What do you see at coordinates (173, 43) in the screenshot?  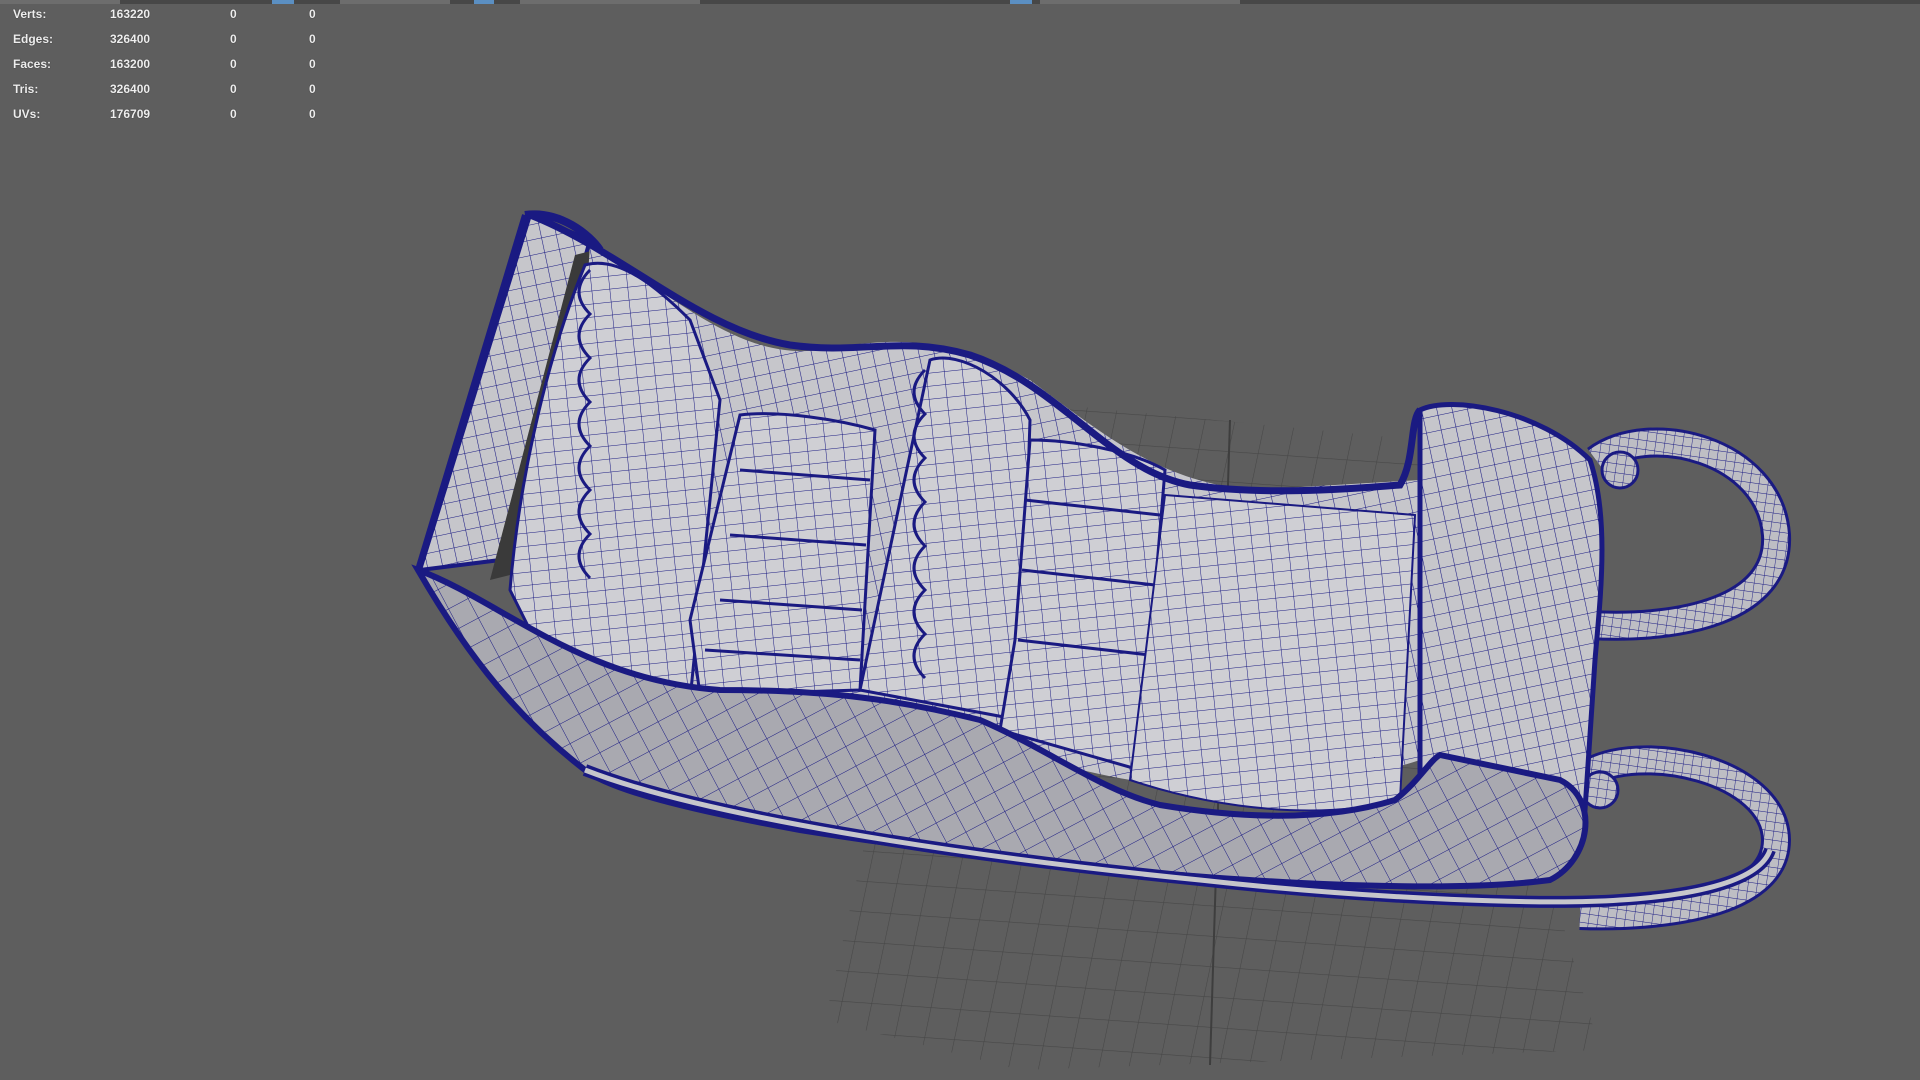 I see `hud-row-edges: Edges: 326400 0 0` at bounding box center [173, 43].